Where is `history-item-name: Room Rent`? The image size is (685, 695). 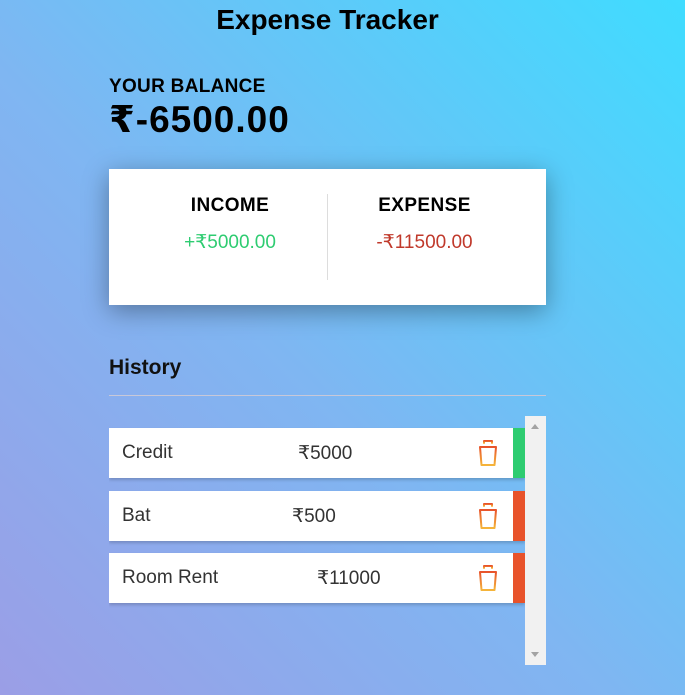
history-item-name: Room Rent is located at coordinates (170, 577).